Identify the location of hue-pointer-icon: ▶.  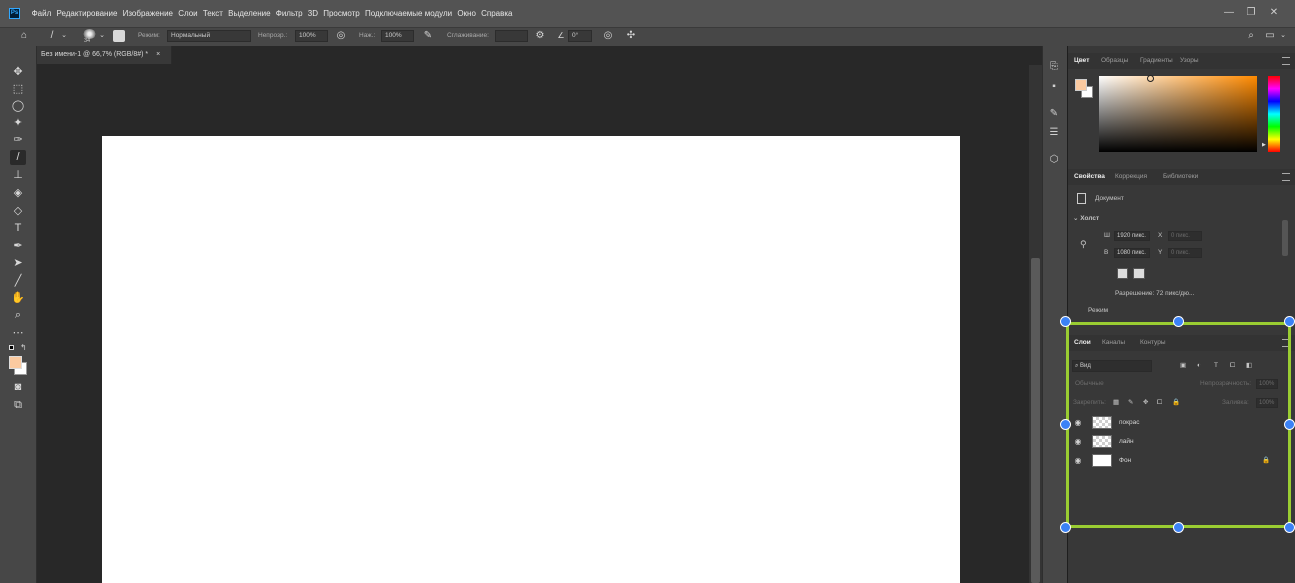
(1264, 145).